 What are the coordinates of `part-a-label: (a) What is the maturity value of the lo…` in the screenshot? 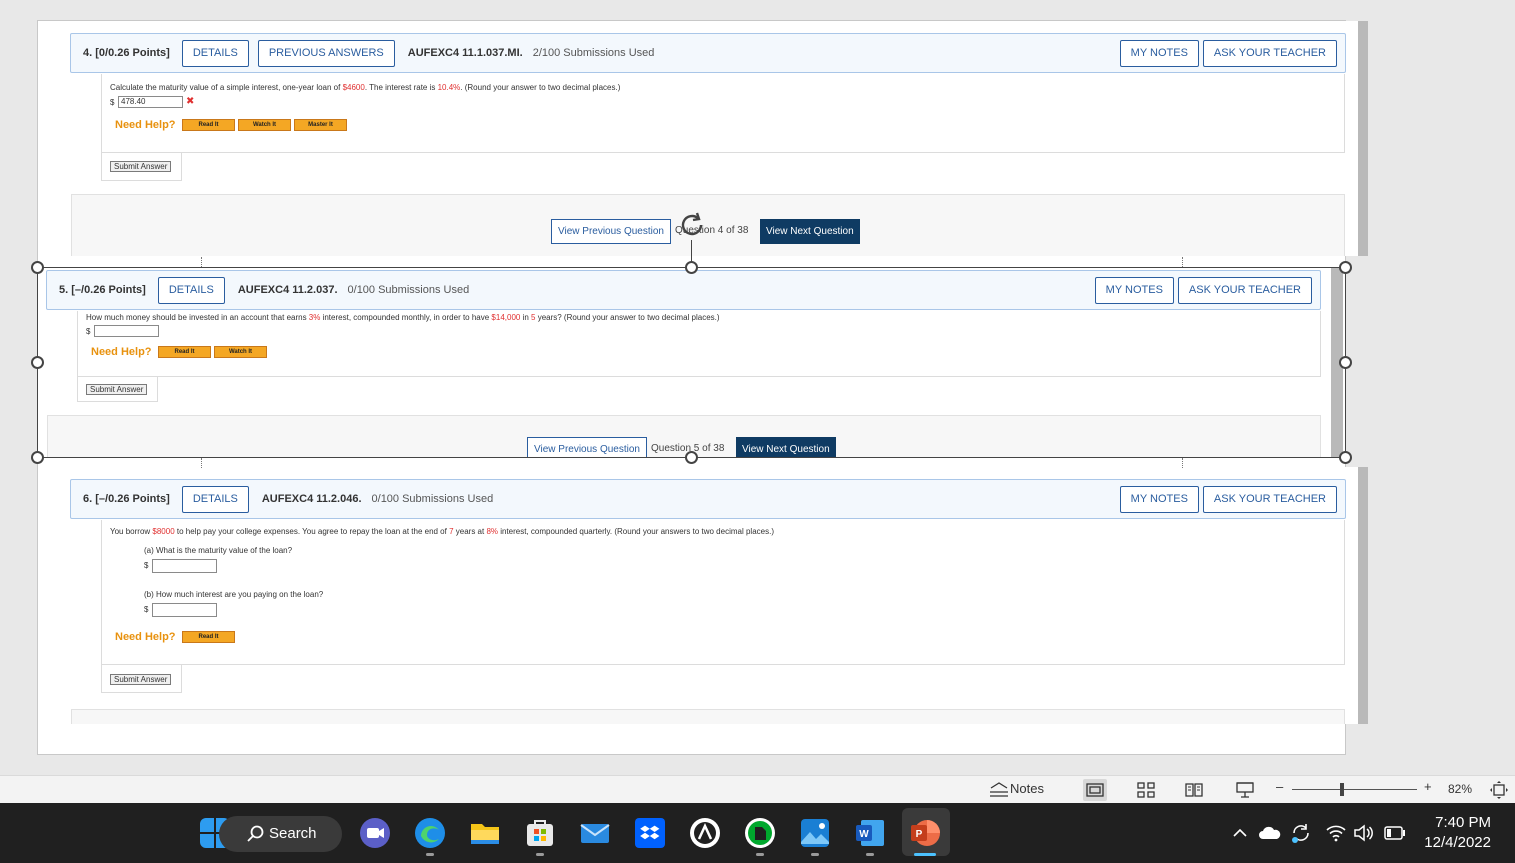 It's located at (218, 550).